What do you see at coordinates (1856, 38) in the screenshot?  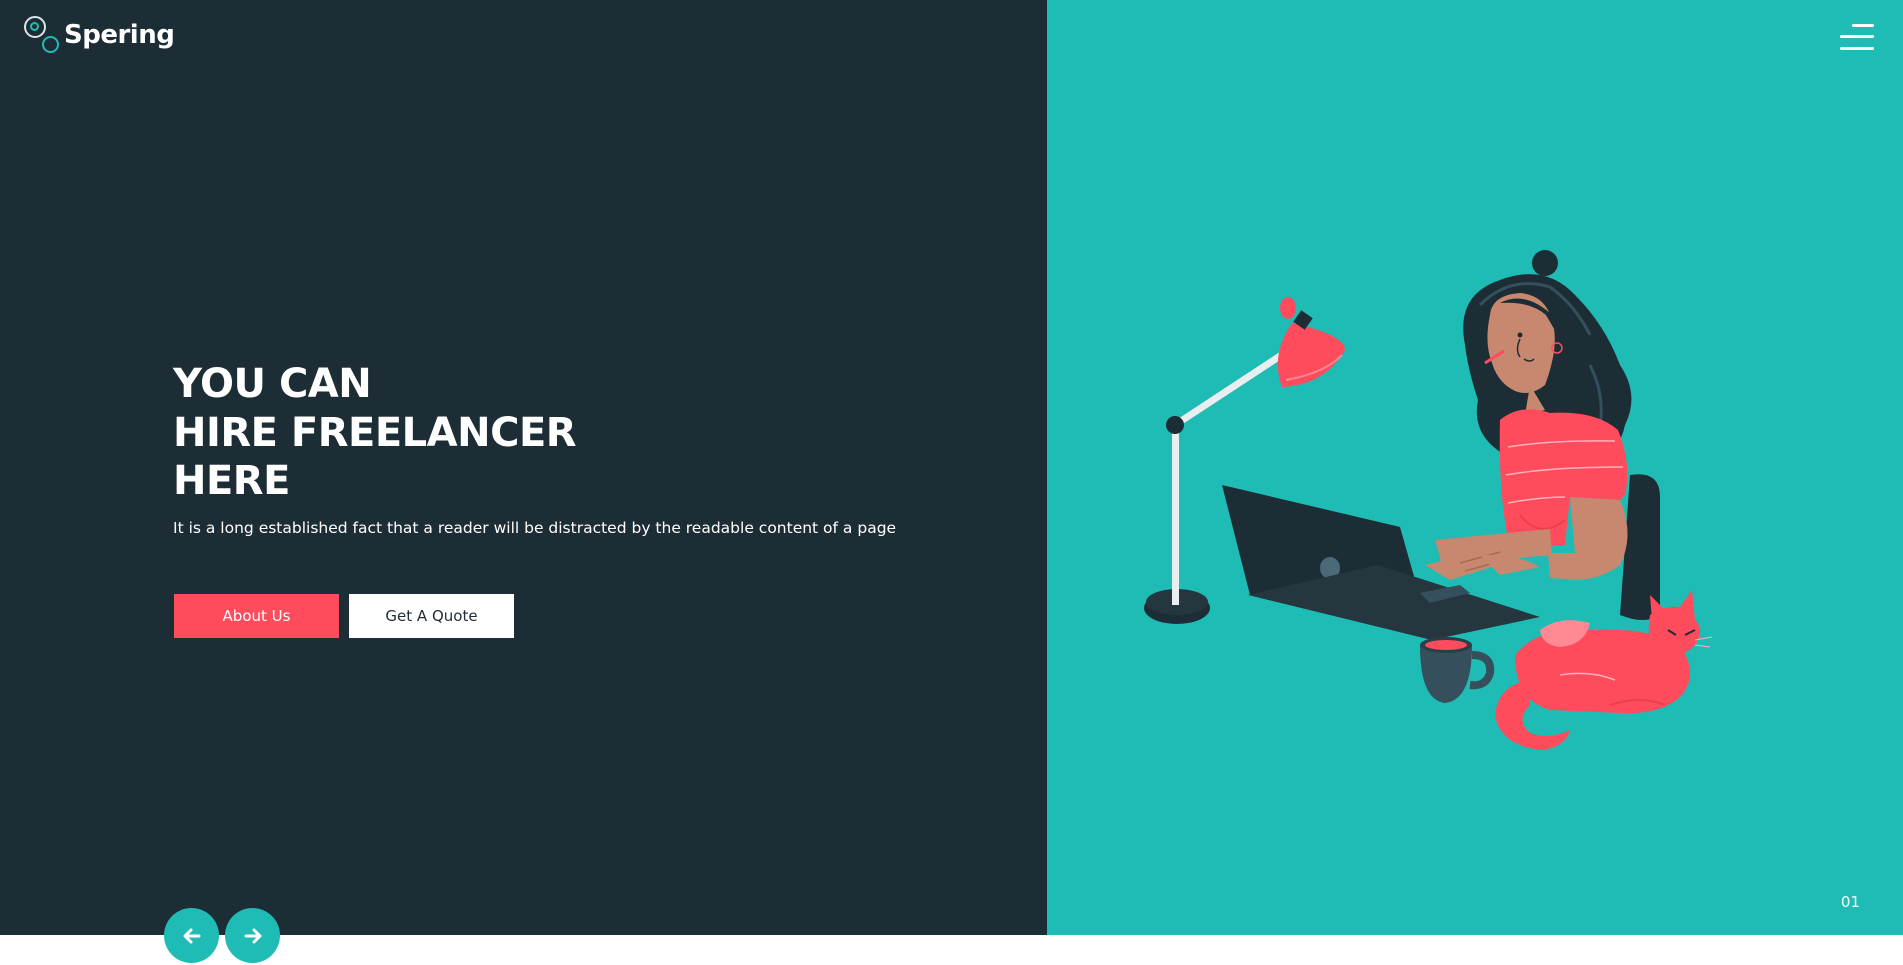 I see `hamburger-menu-icon` at bounding box center [1856, 38].